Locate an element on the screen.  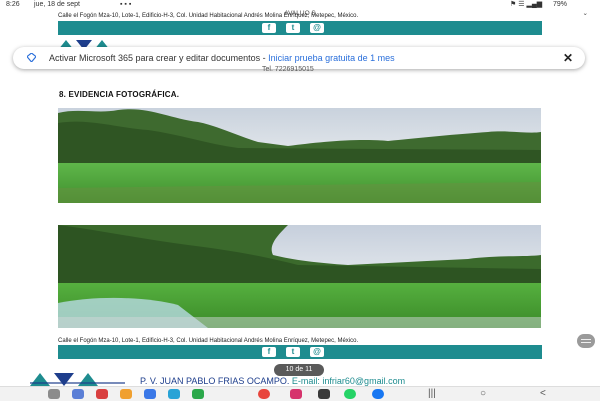
status-bar: 8:26 jue, 18 de sept ▪ ▪ ▪ ⚑ ☰ ▂▄▆ 79% is located at coordinates (300, 4).